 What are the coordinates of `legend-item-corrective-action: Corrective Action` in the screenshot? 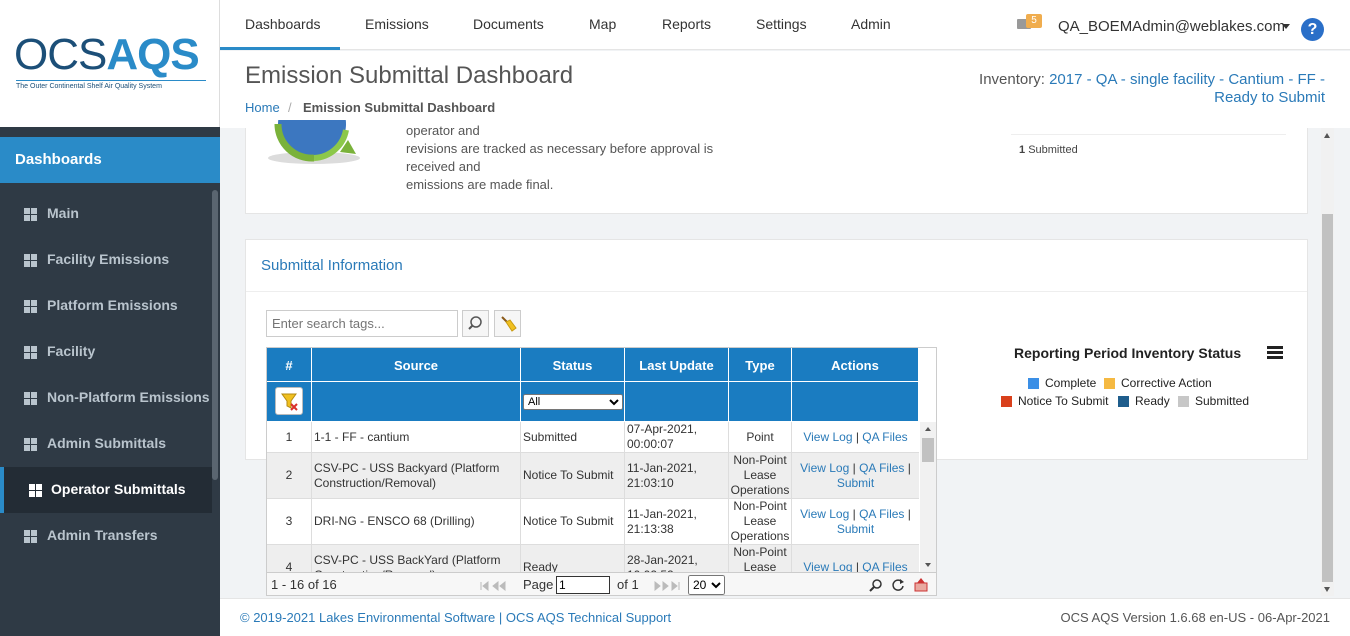 It's located at (1158, 383).